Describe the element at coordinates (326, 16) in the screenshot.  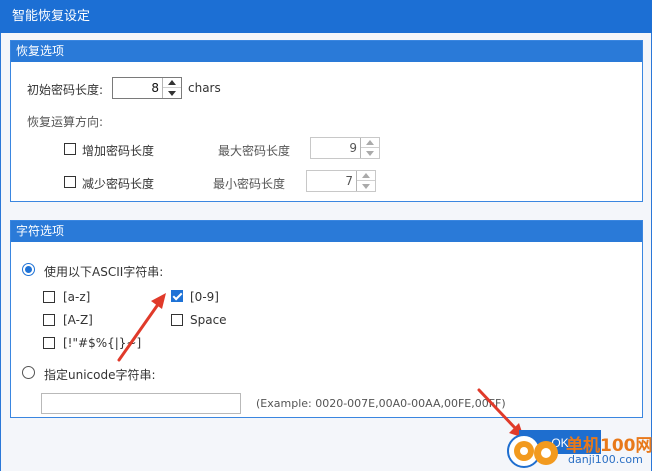
I see `window-titlebar: 智能恢复设定` at that location.